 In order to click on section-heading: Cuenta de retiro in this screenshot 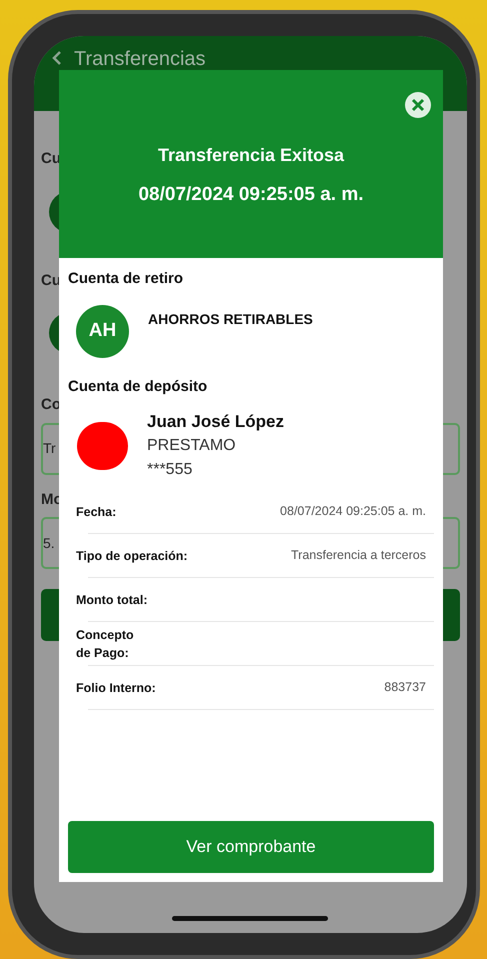, I will do `click(126, 279)`.